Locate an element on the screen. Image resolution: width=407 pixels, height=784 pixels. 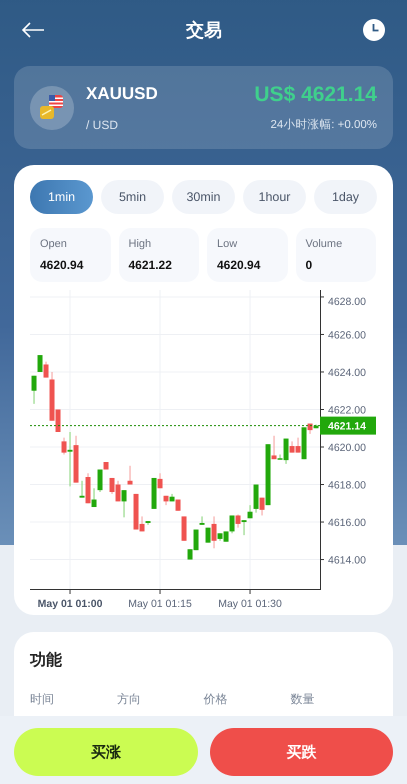
stat-label: Open is located at coordinates (54, 244).